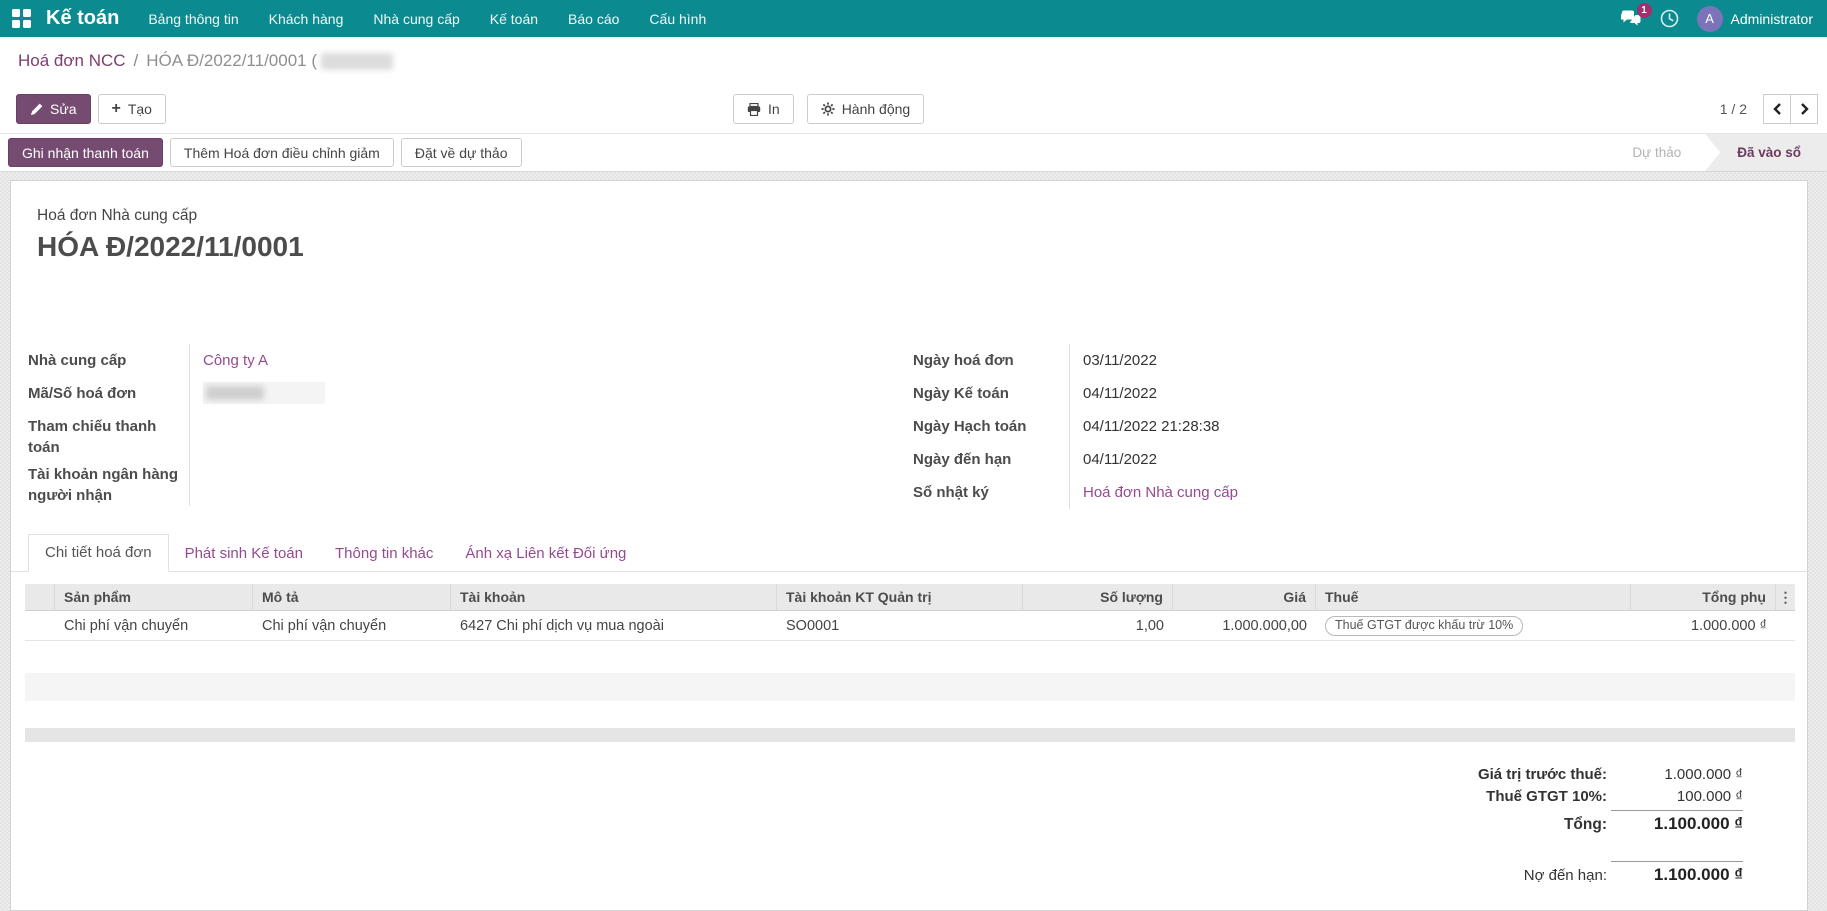  What do you see at coordinates (1677, 822) in the screenshot?
I see `total-value: 1.100.000 ₫` at bounding box center [1677, 822].